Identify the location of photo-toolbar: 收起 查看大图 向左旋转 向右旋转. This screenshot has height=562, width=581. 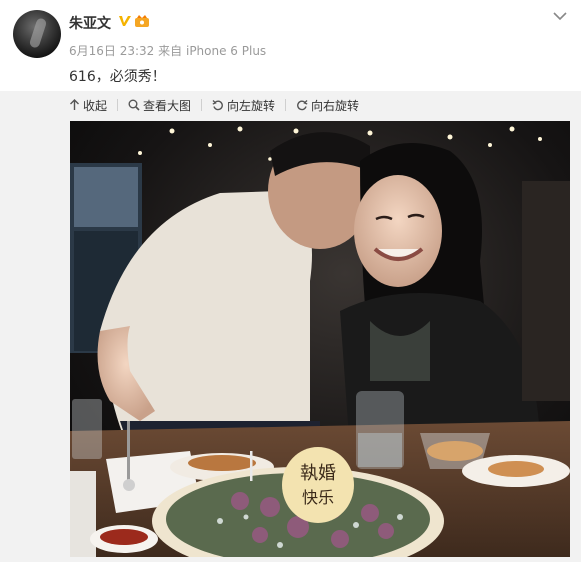
(219, 105).